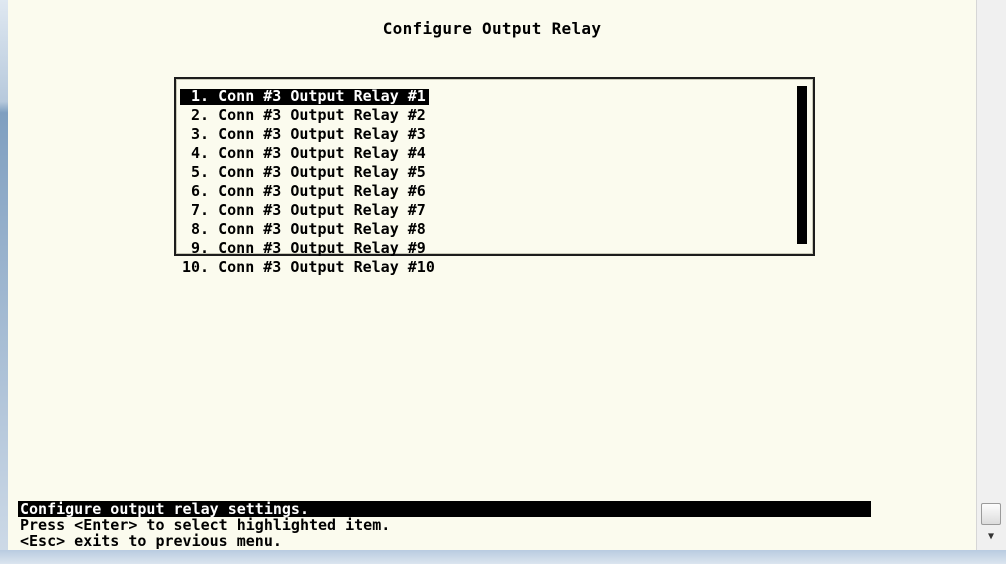 The image size is (1006, 564). What do you see at coordinates (304, 229) in the screenshot?
I see `menu-item-relay-8: 8. Conn #3 Output Relay #8` at bounding box center [304, 229].